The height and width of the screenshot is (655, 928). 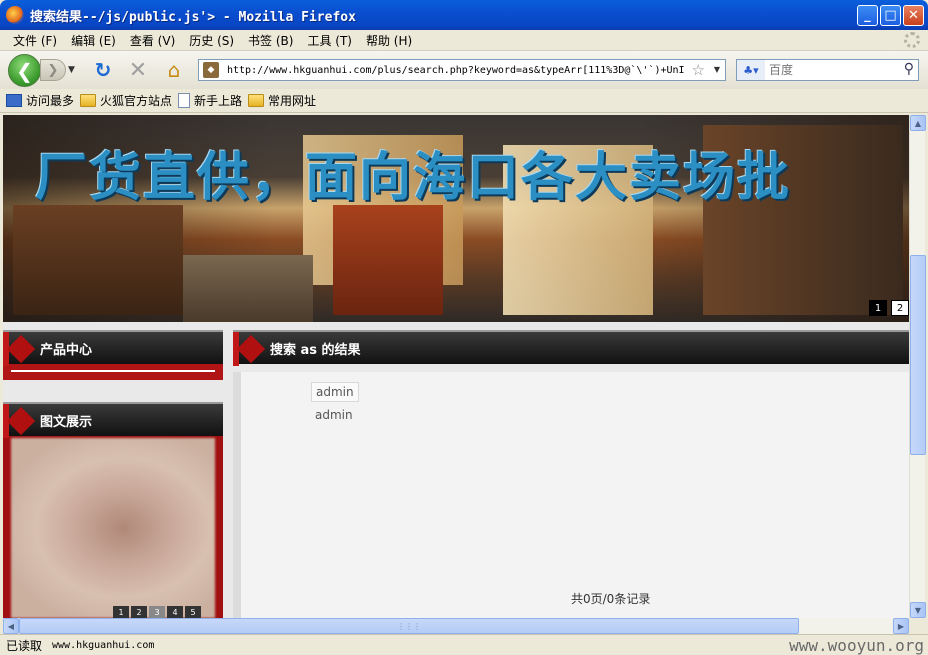 I want to click on bookmark-most-visited: 访问最多, so click(x=40, y=100).